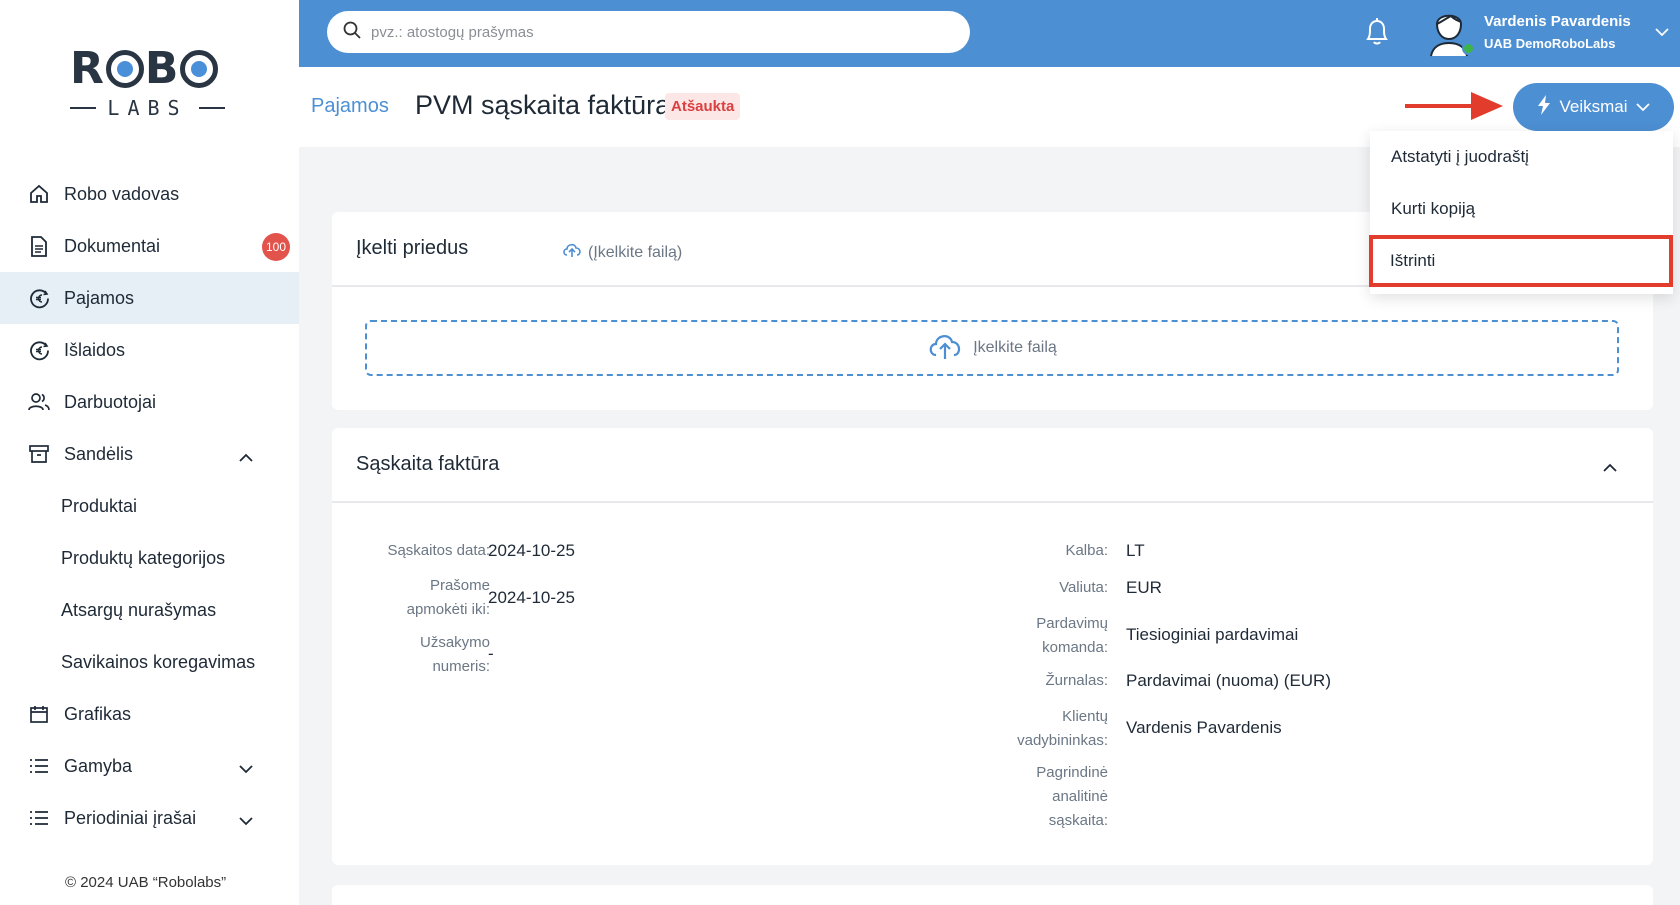  Describe the element at coordinates (1083, 587) in the screenshot. I see `field-label-currency: Valiuta:` at that location.